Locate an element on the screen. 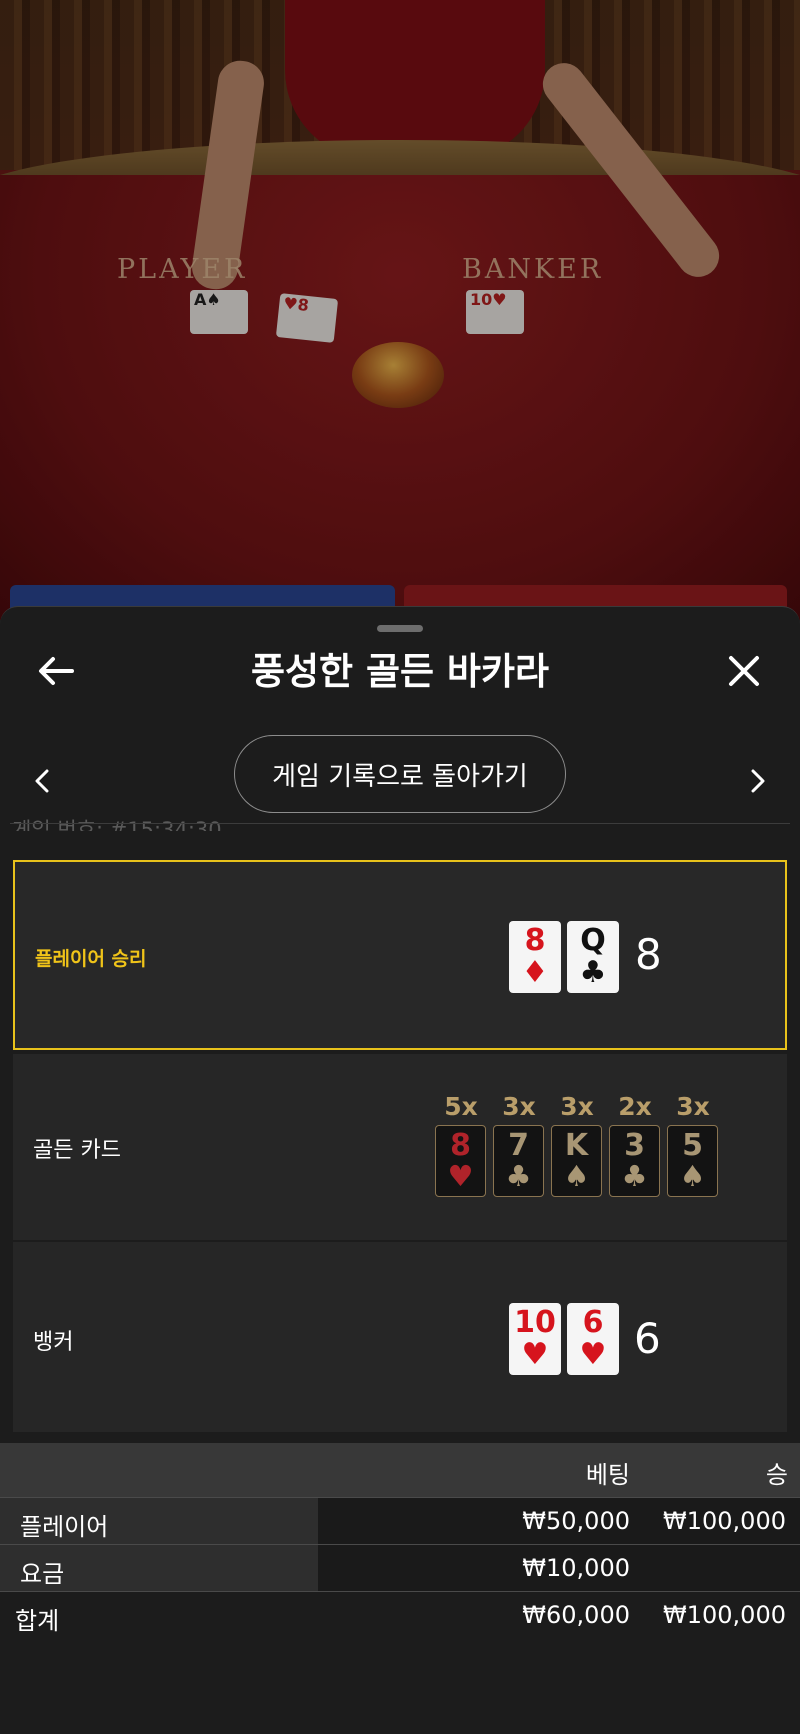 This screenshot has height=1734, width=800. row-bet: ₩10,000 is located at coordinates (576, 1568).